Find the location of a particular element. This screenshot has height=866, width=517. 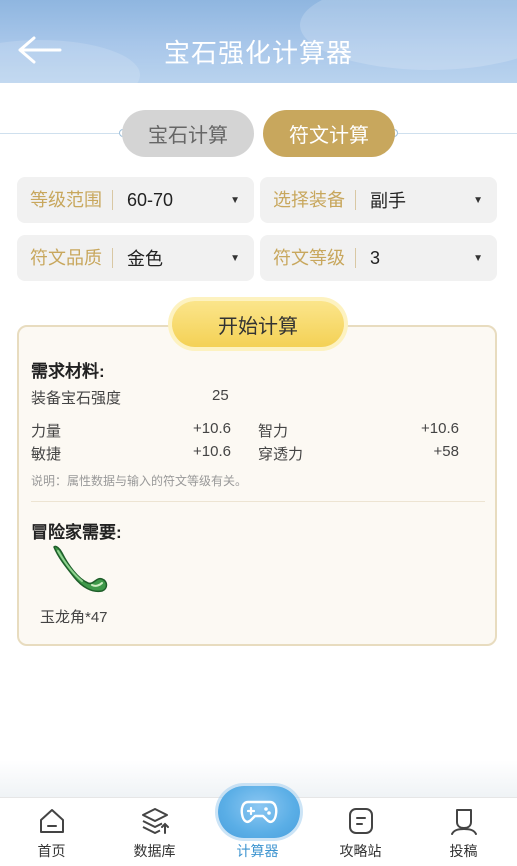

calculator-nav-bubble is located at coordinates (259, 812).